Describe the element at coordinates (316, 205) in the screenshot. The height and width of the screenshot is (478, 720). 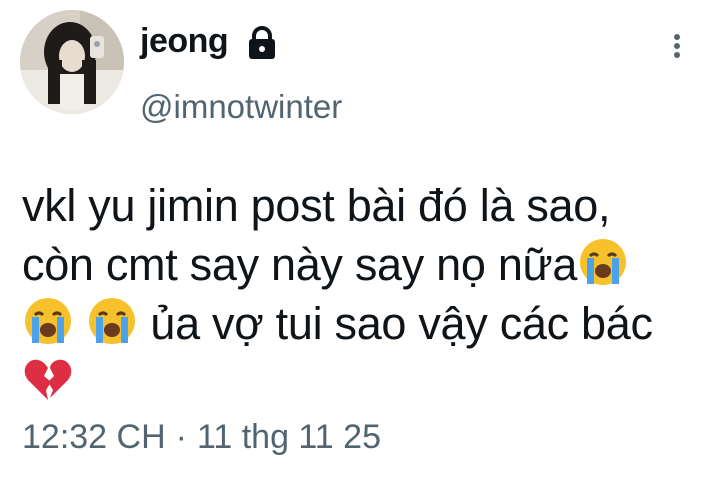
I see `tweet-line-1: vkl yu jimin post bài đó là sao,` at that location.